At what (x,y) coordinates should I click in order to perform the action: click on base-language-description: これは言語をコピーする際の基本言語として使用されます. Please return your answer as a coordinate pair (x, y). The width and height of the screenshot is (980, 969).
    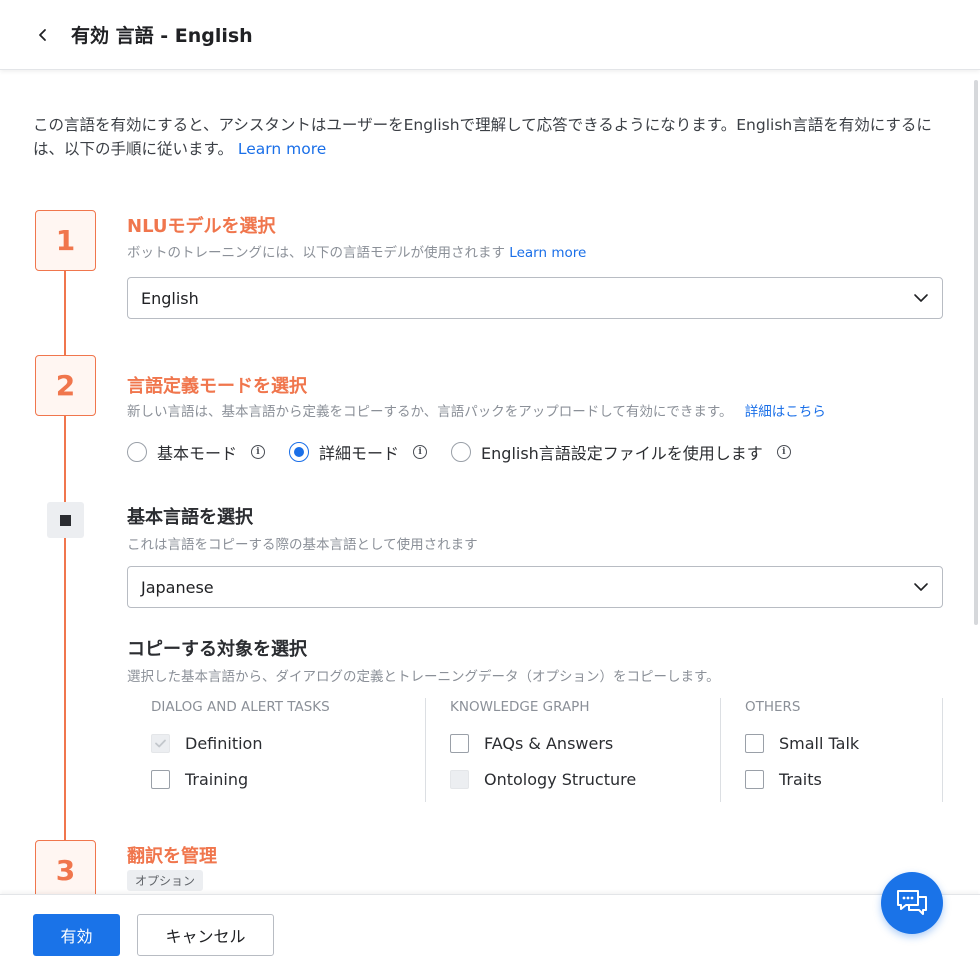
    Looking at the image, I should click on (302, 545).